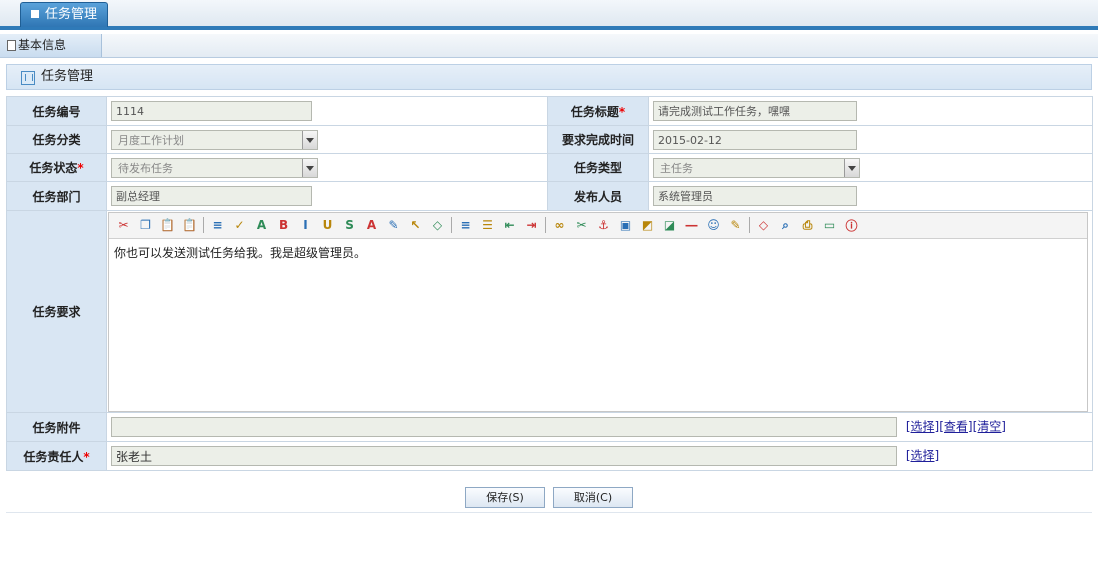 The image size is (1098, 579). I want to click on cancel-button: 取消(C), so click(593, 497).